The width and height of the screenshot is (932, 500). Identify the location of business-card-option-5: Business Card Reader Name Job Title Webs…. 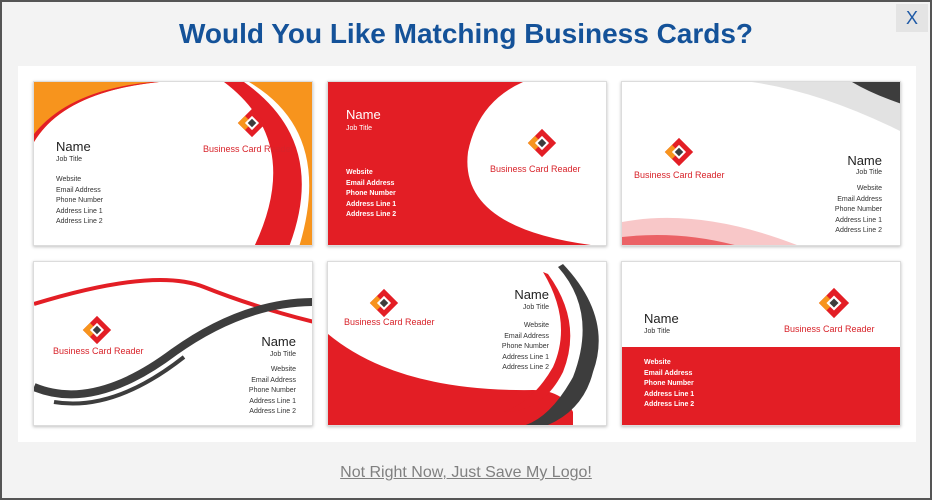
(467, 343).